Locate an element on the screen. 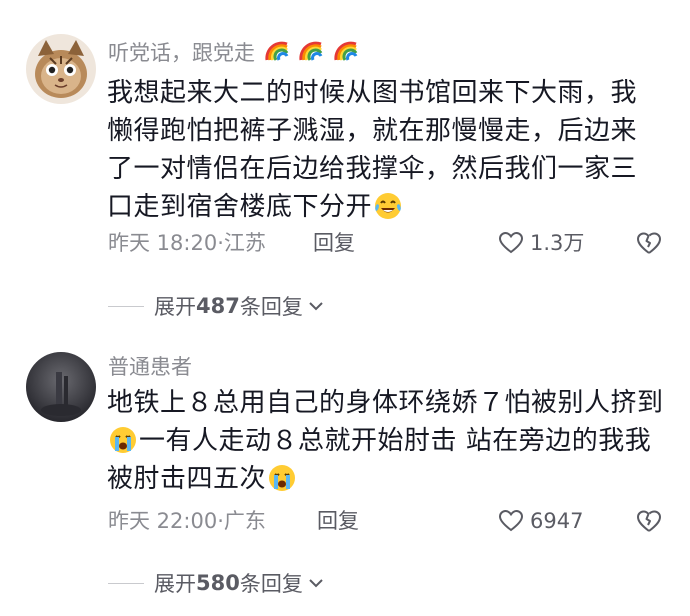 Image resolution: width=690 pixels, height=616 pixels. comment-line: 我想起来大二的时候从图书馆回来下大雨，我 is located at coordinates (372, 93).